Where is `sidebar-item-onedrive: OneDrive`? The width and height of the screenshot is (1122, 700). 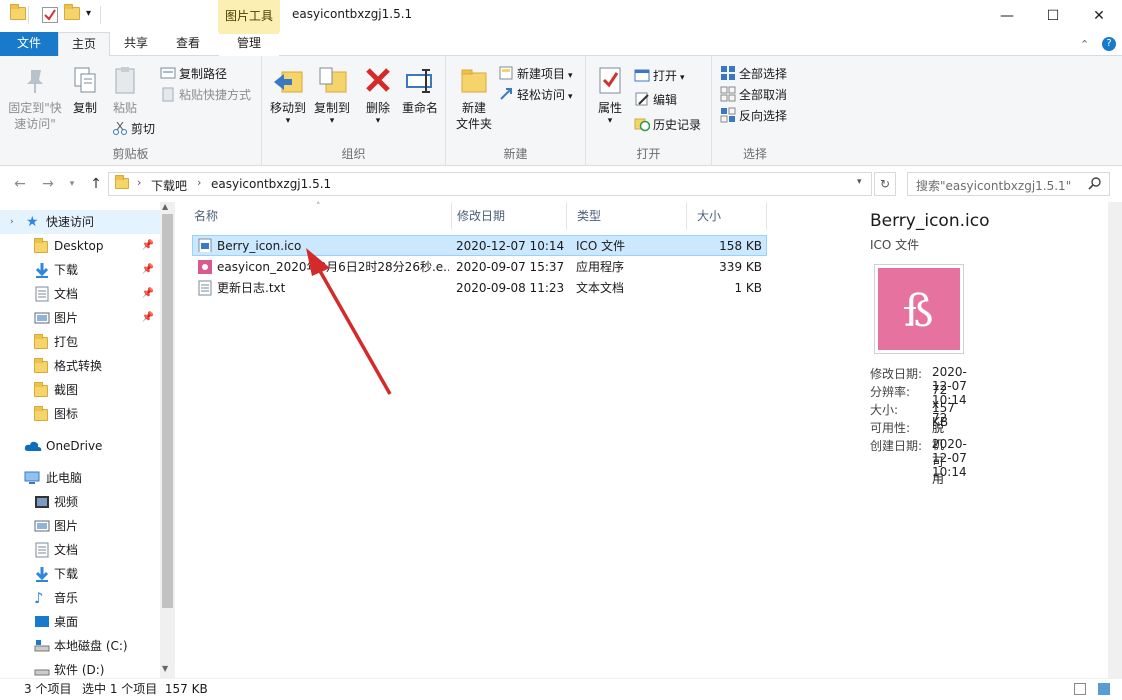
sidebar-item-onedrive: OneDrive is located at coordinates (80, 446).